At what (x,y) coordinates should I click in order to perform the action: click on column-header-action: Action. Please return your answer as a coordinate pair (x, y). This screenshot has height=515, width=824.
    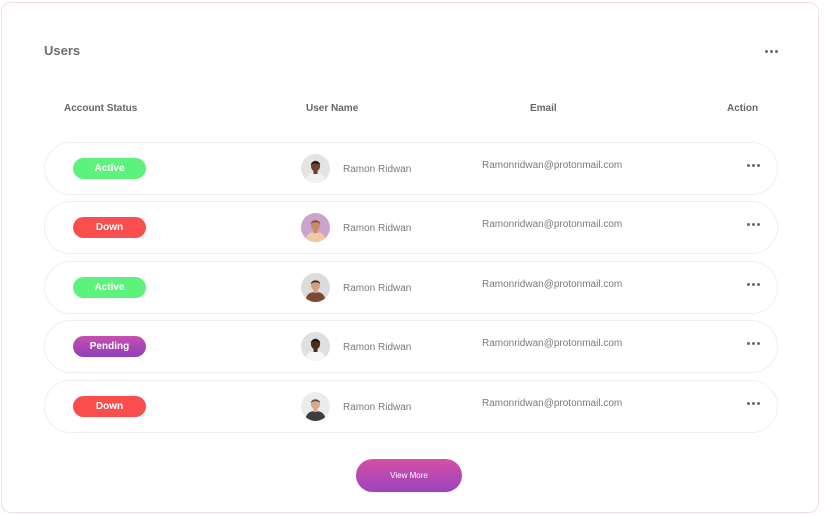
    Looking at the image, I should click on (743, 108).